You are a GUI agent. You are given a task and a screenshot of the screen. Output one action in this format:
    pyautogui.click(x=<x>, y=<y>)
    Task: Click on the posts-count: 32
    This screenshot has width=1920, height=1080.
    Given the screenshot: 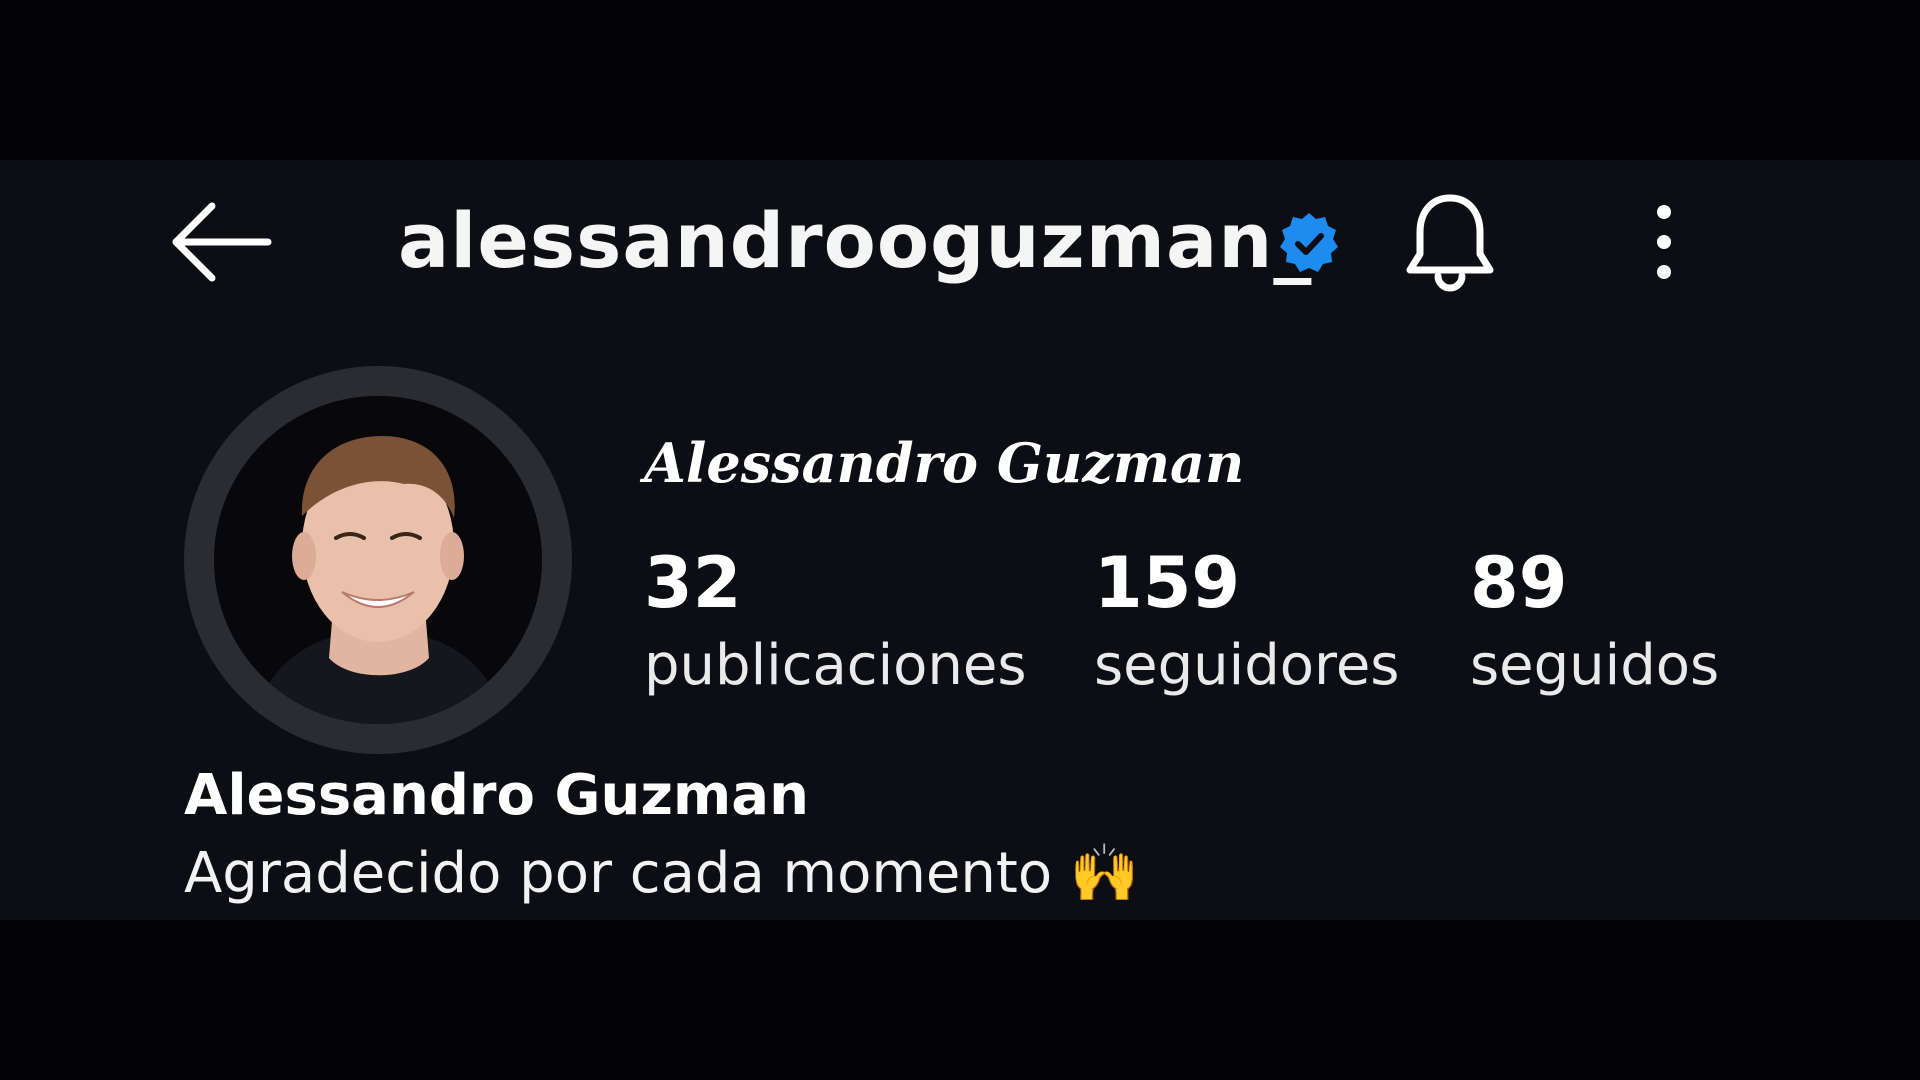 What is the action you would take?
    pyautogui.click(x=693, y=583)
    